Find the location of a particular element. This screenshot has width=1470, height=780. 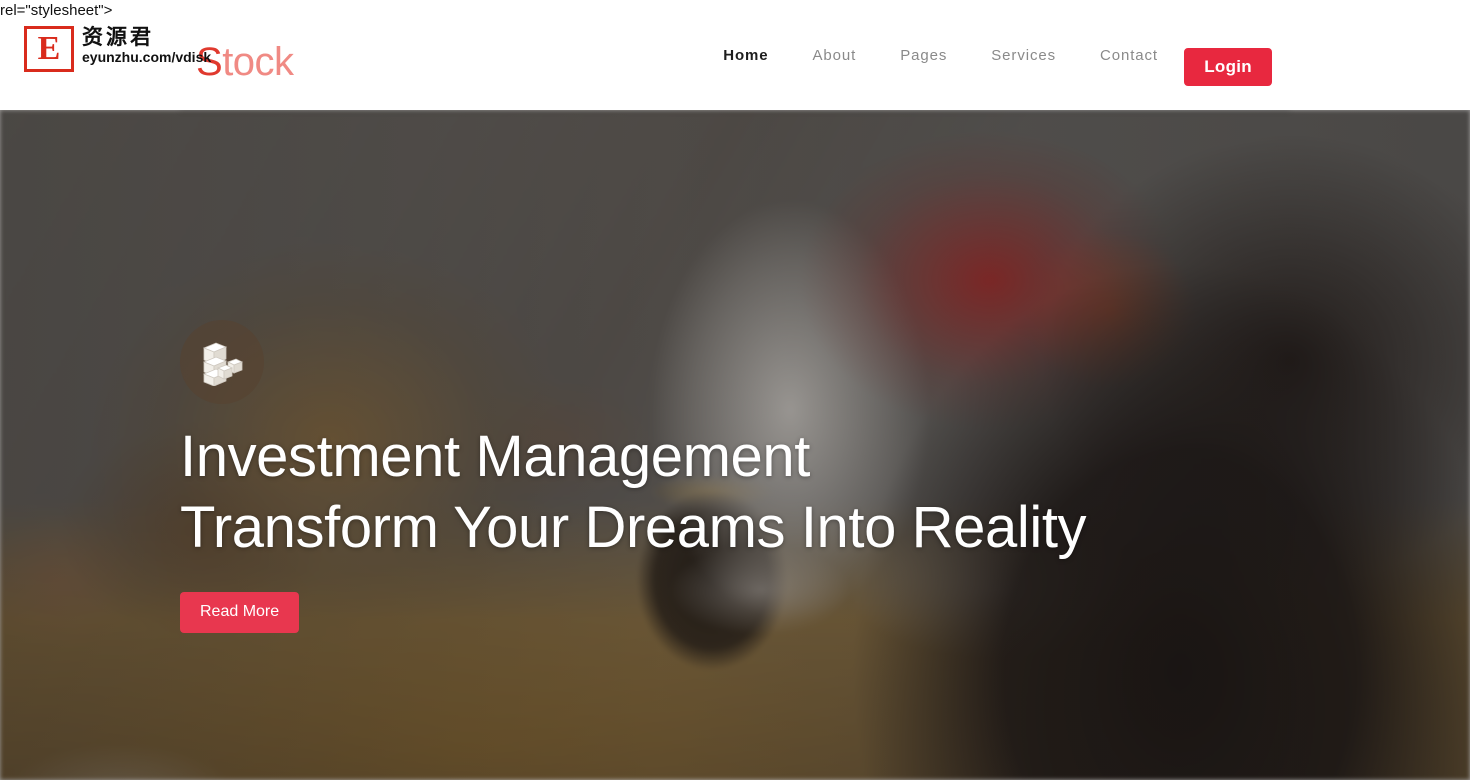

hero-title-line-2: Transform Your Dreams Into Reality is located at coordinates (633, 527).